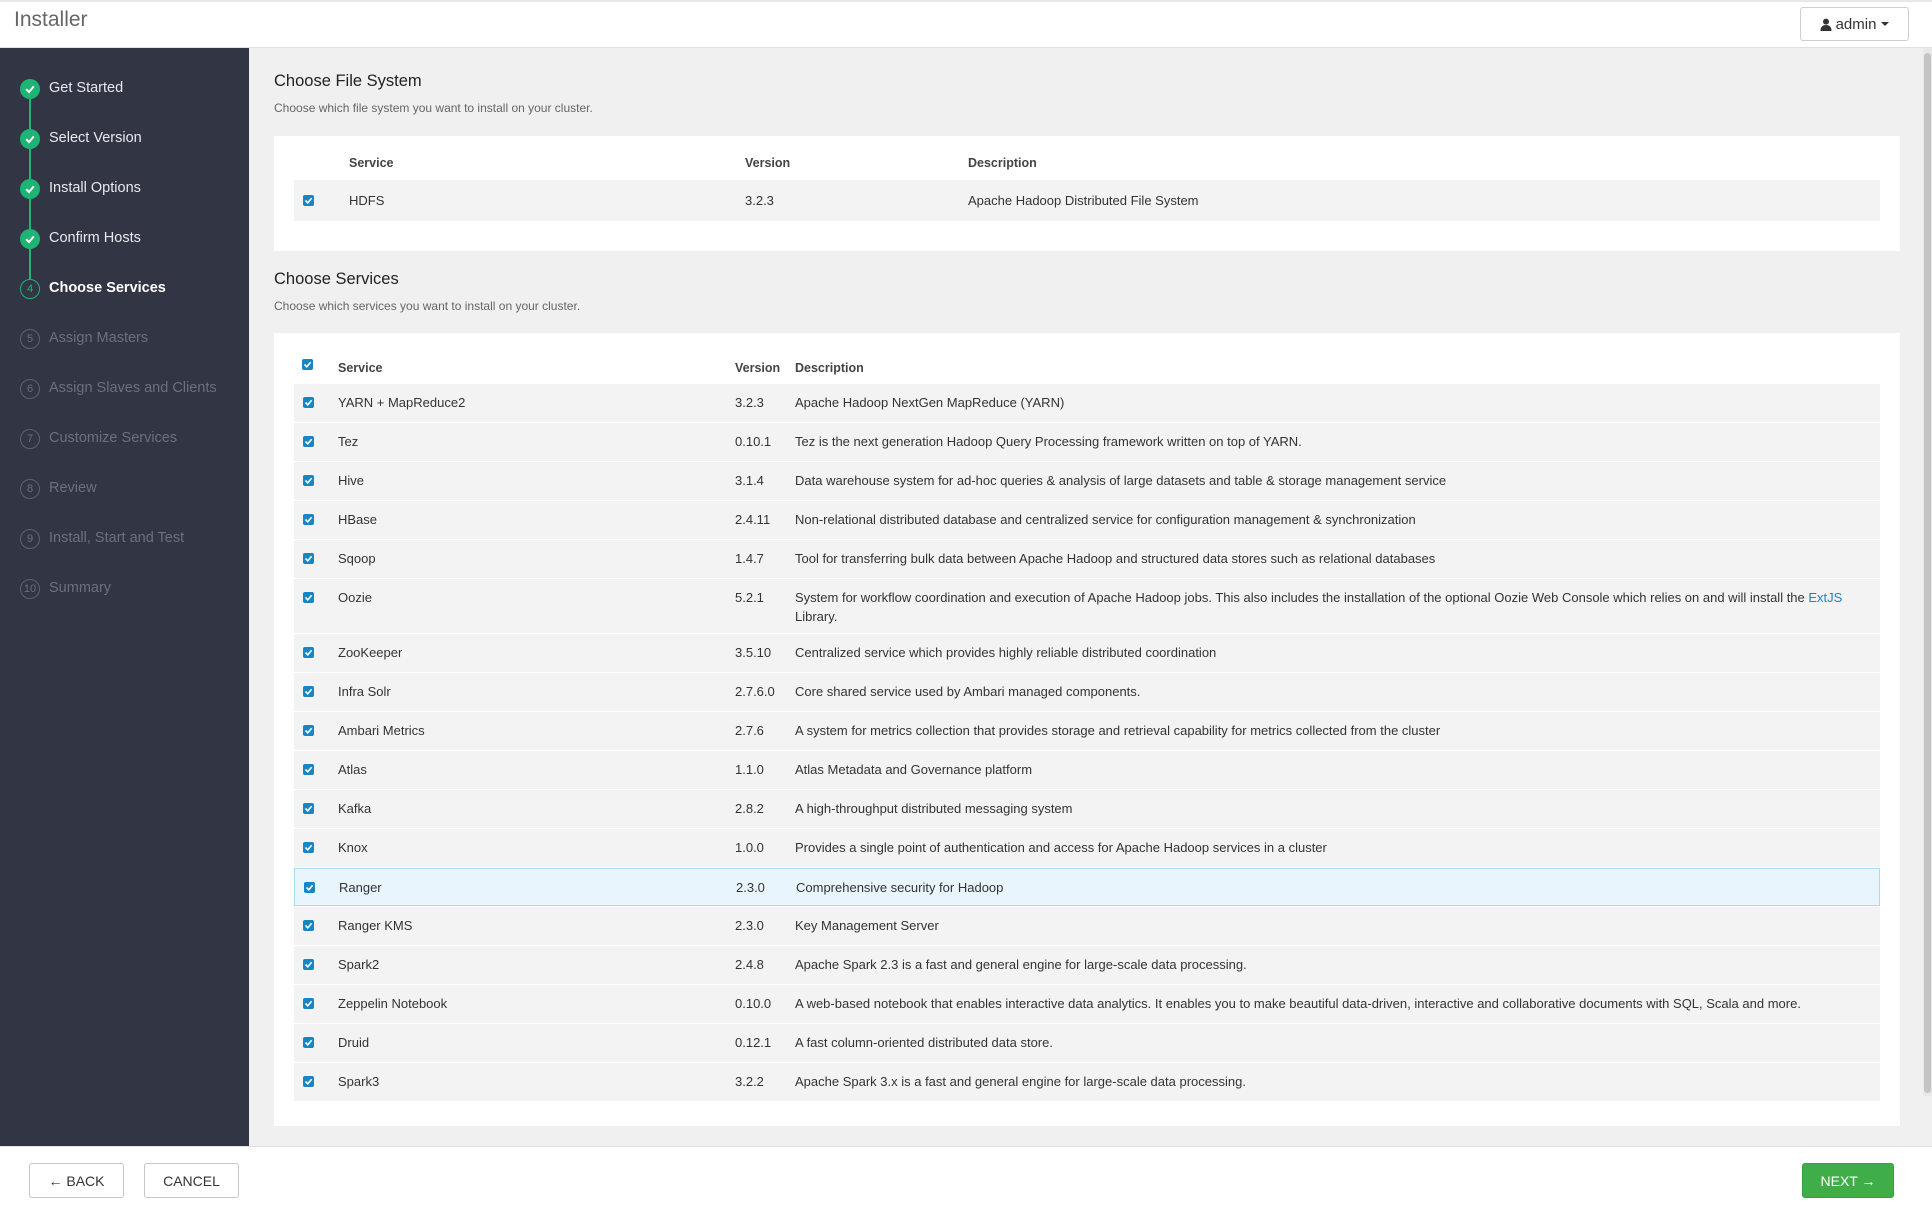 Image resolution: width=1932 pixels, height=1205 pixels. I want to click on service-row: Ranger KMS 2.3.0 Key Management Server, so click(1087, 926).